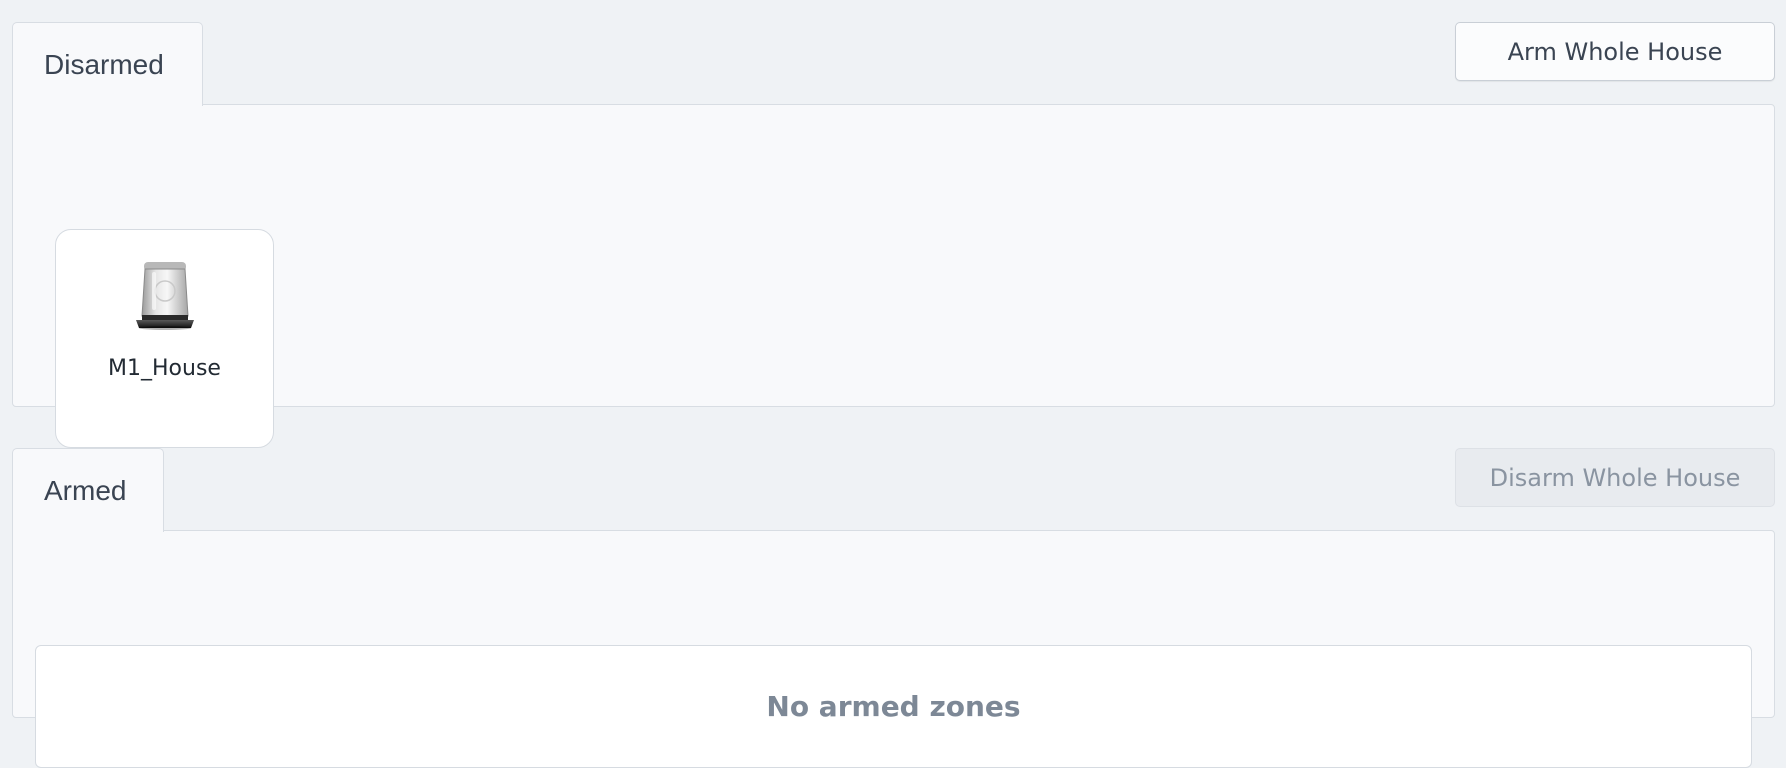 Image resolution: width=1786 pixels, height=768 pixels. What do you see at coordinates (1615, 51) in the screenshot?
I see `arm-whole-house-button: Arm Whole House` at bounding box center [1615, 51].